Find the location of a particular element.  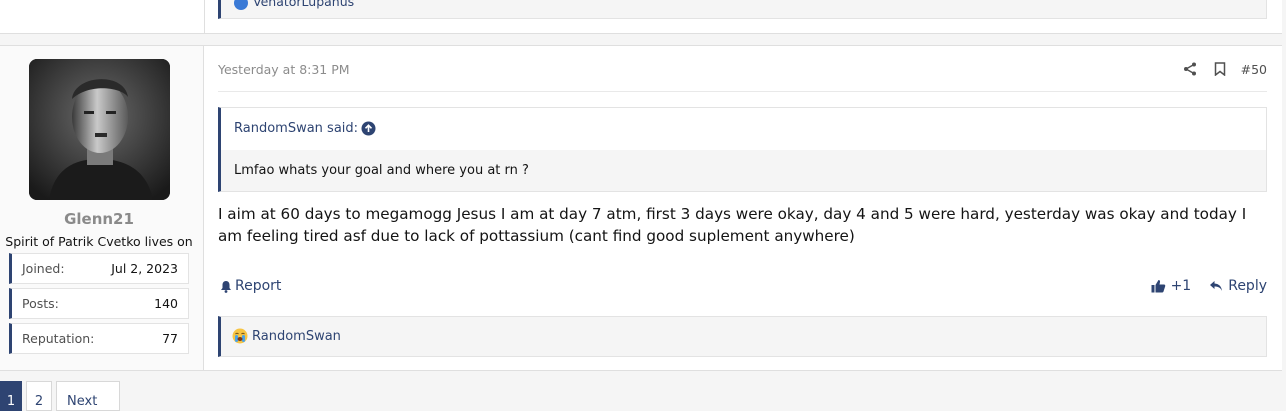

reactions-bar: RandomSwan is located at coordinates (742, 336).